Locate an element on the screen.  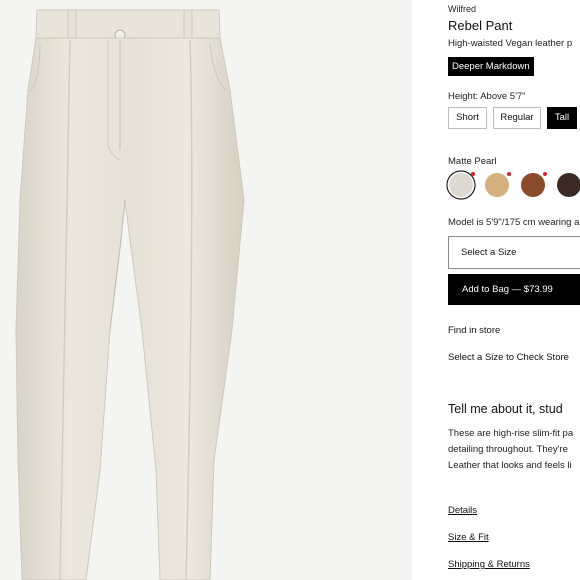
description-line: These are high-rise slim-fit pa is located at coordinates (511, 433).